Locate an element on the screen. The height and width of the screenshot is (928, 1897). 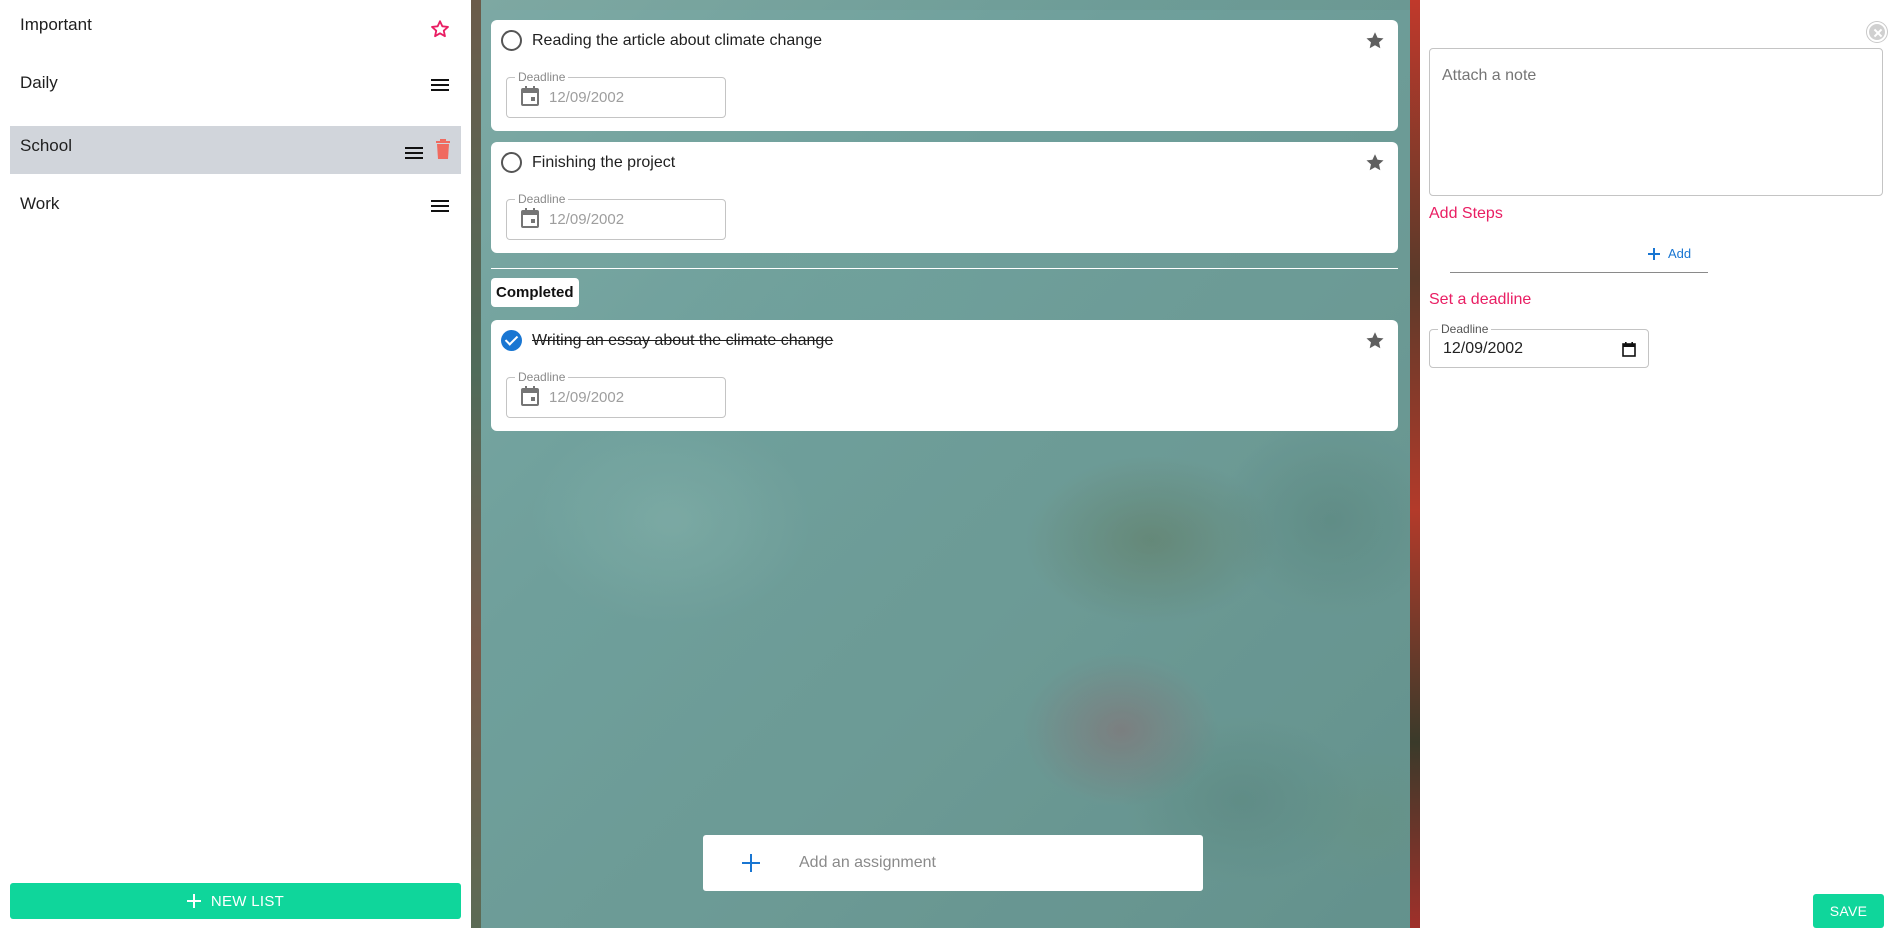
add-step-button: Add is located at coordinates (1669, 253).